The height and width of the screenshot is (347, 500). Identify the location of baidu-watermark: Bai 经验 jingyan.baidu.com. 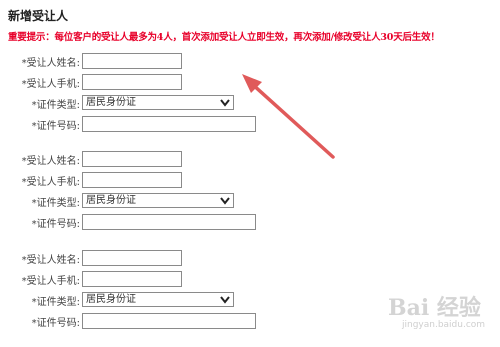
(442, 316).